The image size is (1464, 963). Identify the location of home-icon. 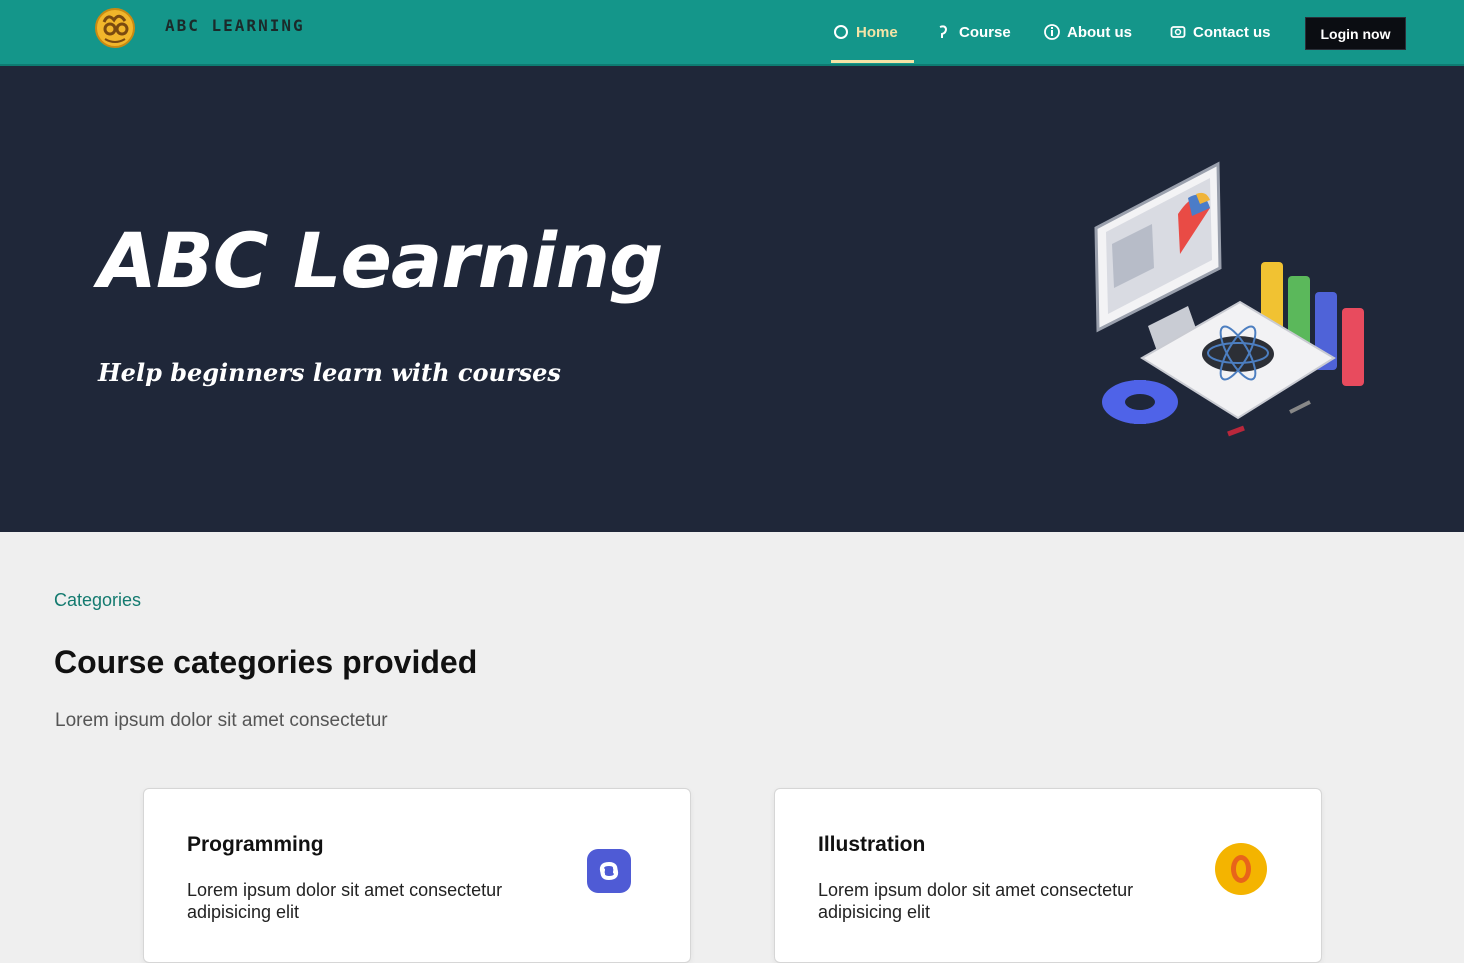
(841, 32).